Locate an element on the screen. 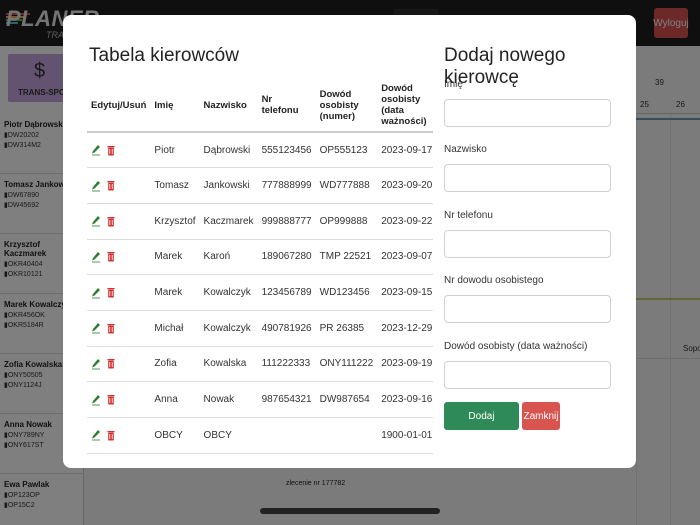  cell-nazwisko: Nowak is located at coordinates (228, 399).